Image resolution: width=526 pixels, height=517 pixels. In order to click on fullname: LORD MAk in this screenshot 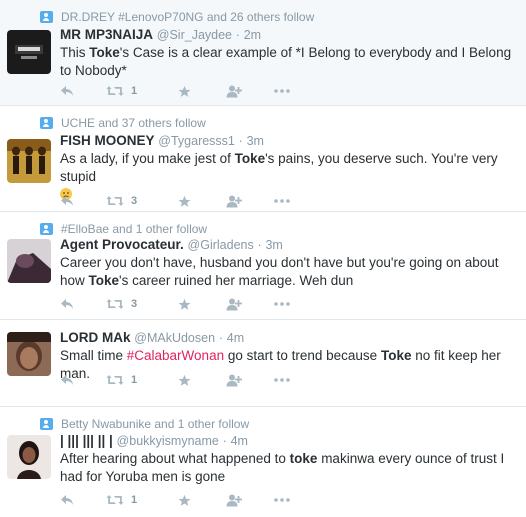, I will do `click(95, 337)`.